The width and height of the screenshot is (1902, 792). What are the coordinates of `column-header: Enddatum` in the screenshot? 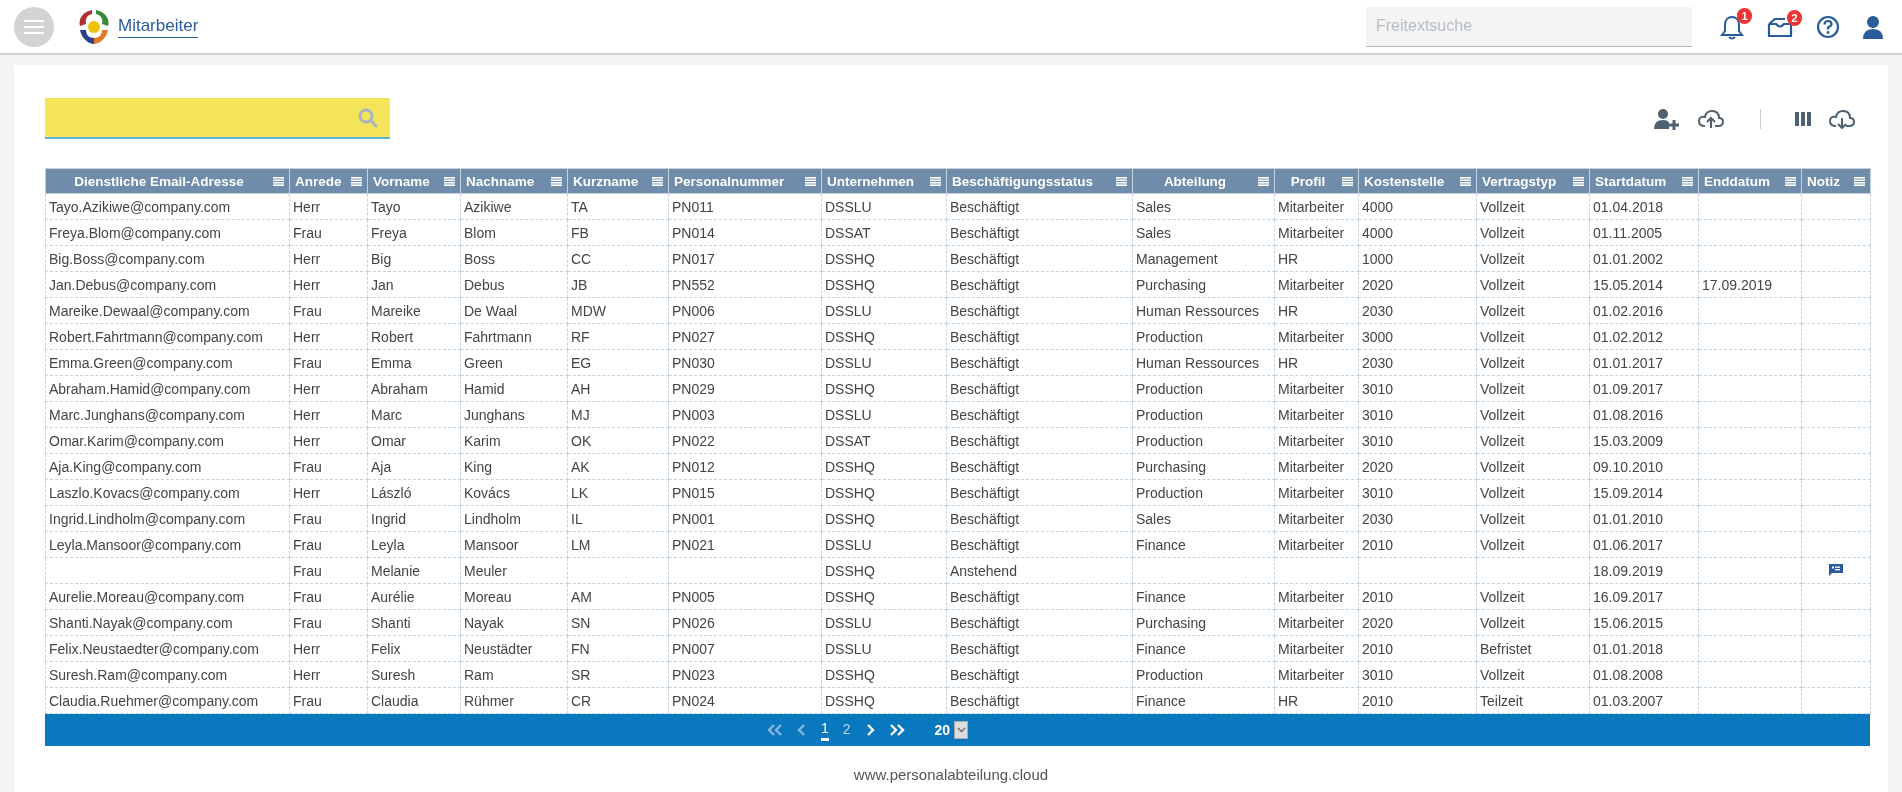 It's located at (1750, 181).